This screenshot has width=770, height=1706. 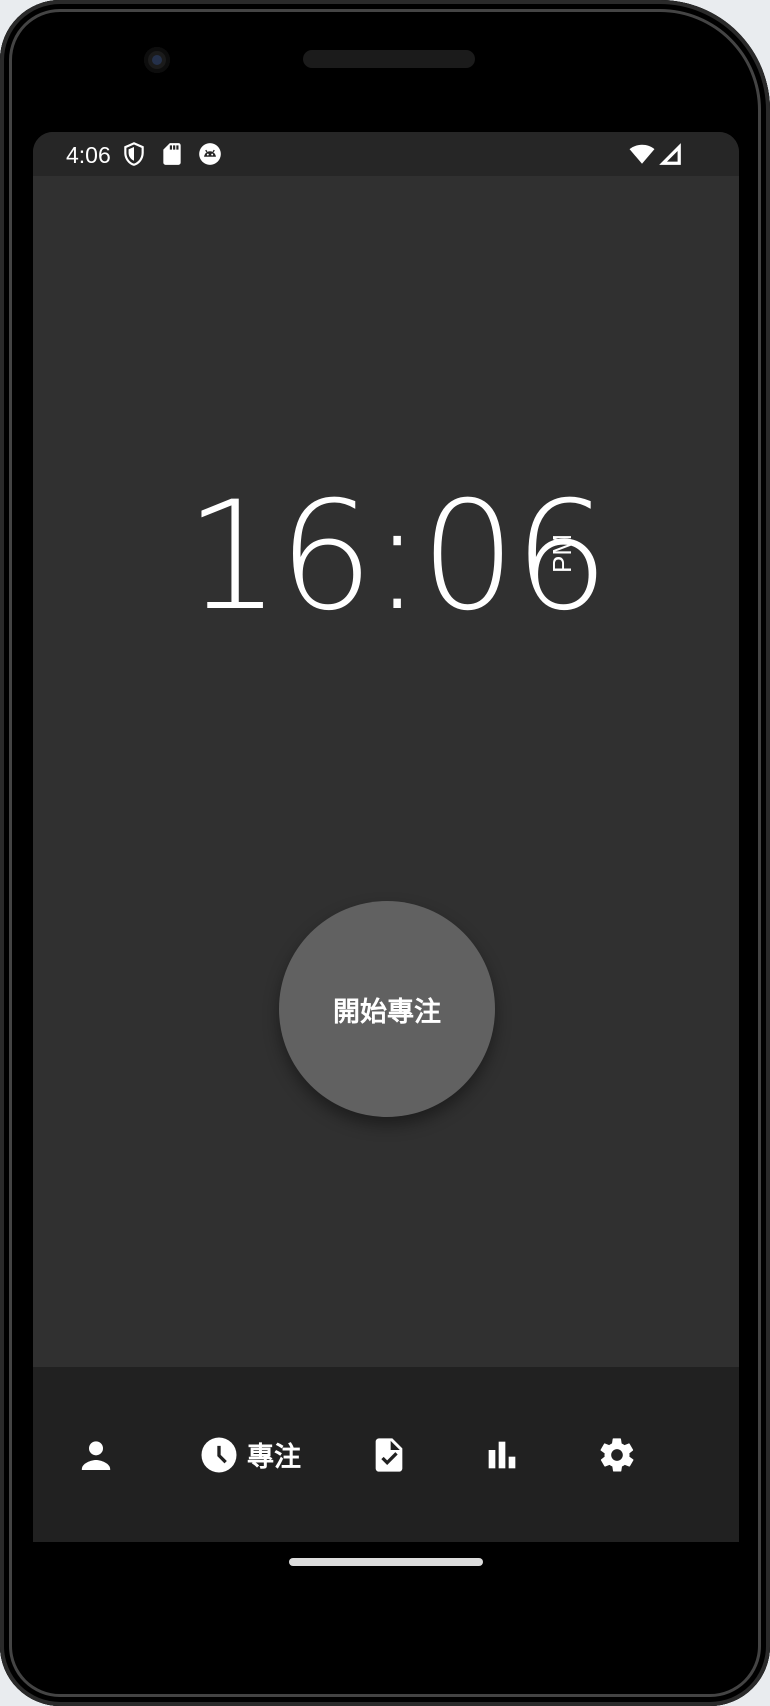 I want to click on clock-time: 16:06, so click(x=397, y=557).